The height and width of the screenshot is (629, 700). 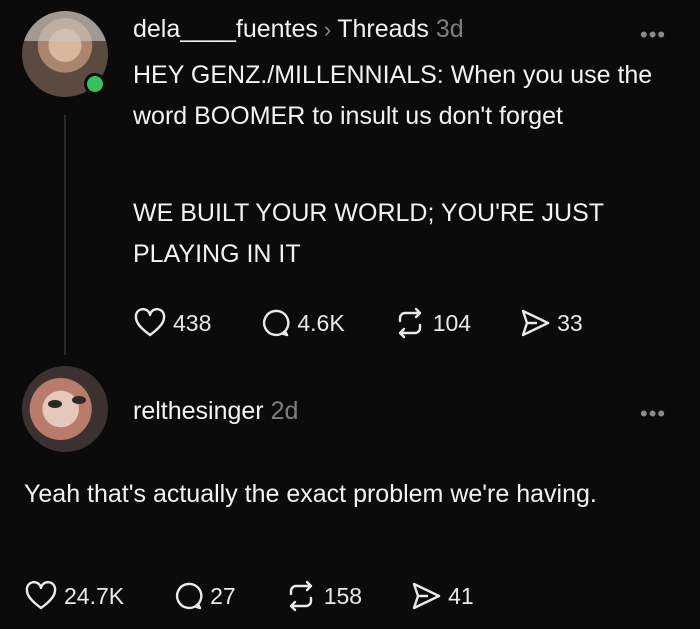 I want to click on share-button: 33, so click(x=551, y=323).